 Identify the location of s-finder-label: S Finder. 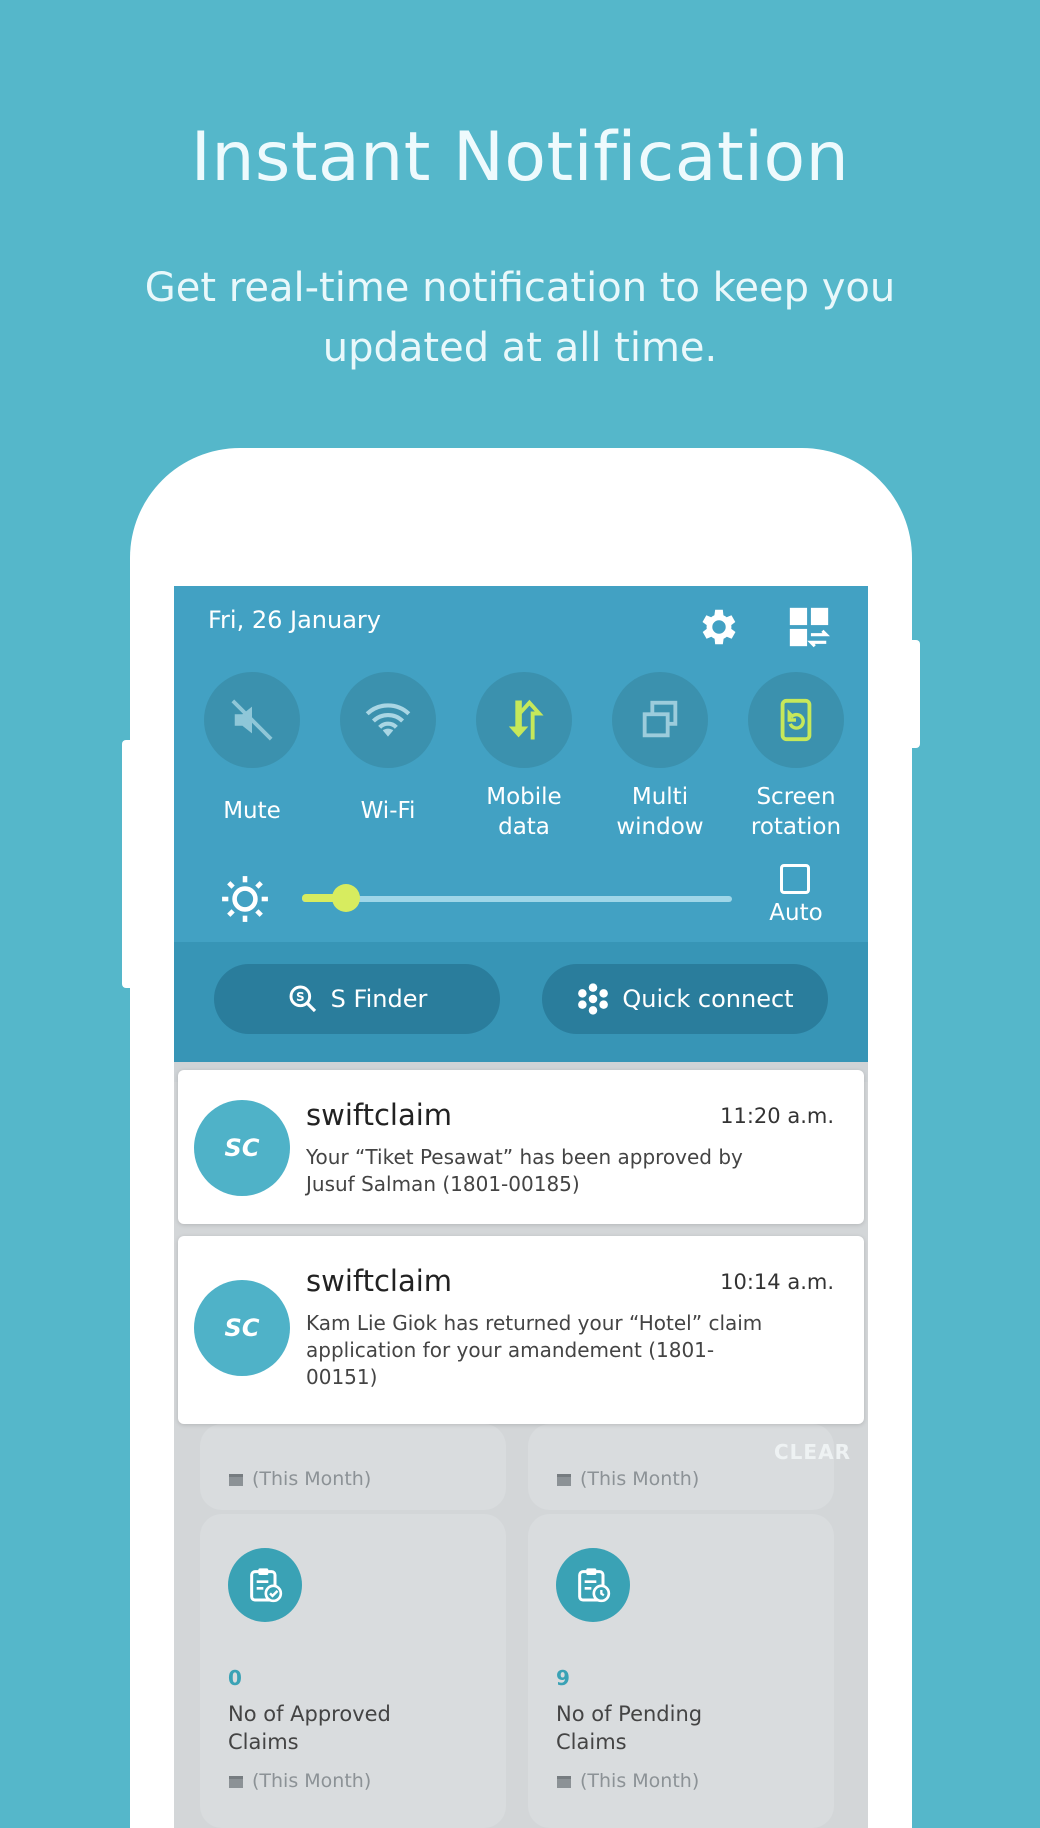
(379, 999).